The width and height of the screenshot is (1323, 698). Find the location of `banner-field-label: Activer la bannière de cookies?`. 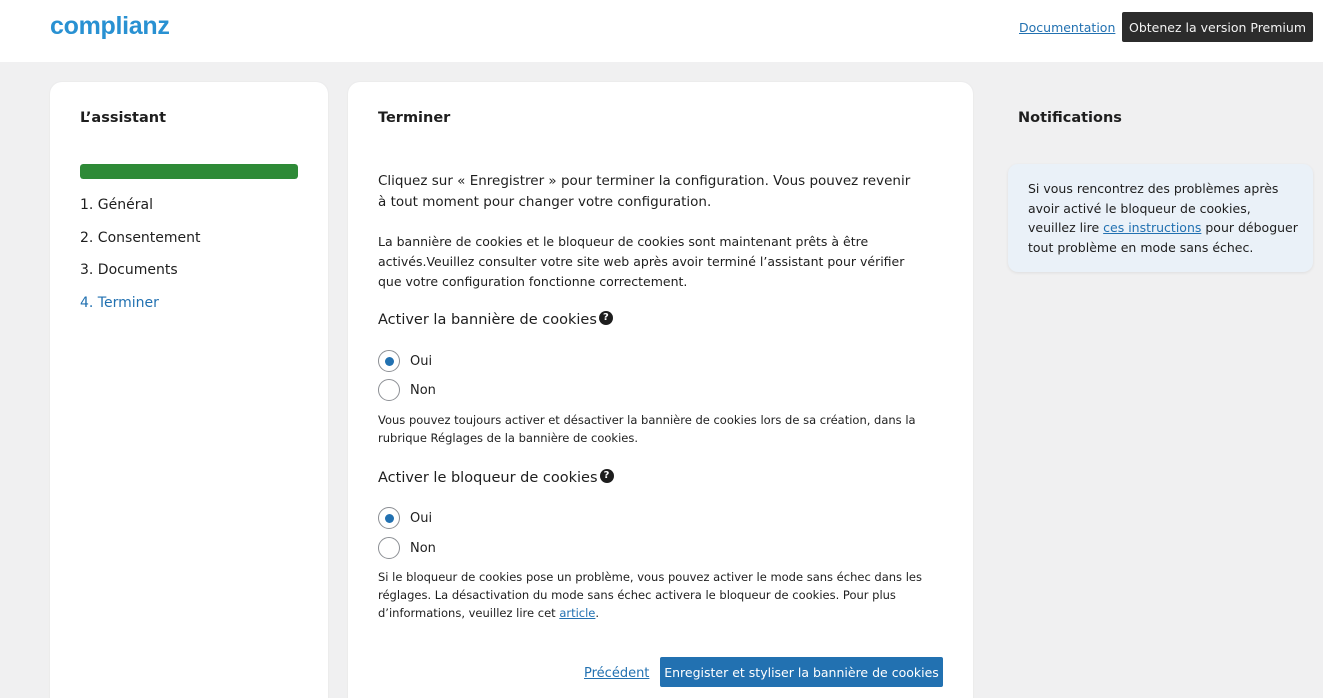

banner-field-label: Activer la bannière de cookies? is located at coordinates (495, 319).